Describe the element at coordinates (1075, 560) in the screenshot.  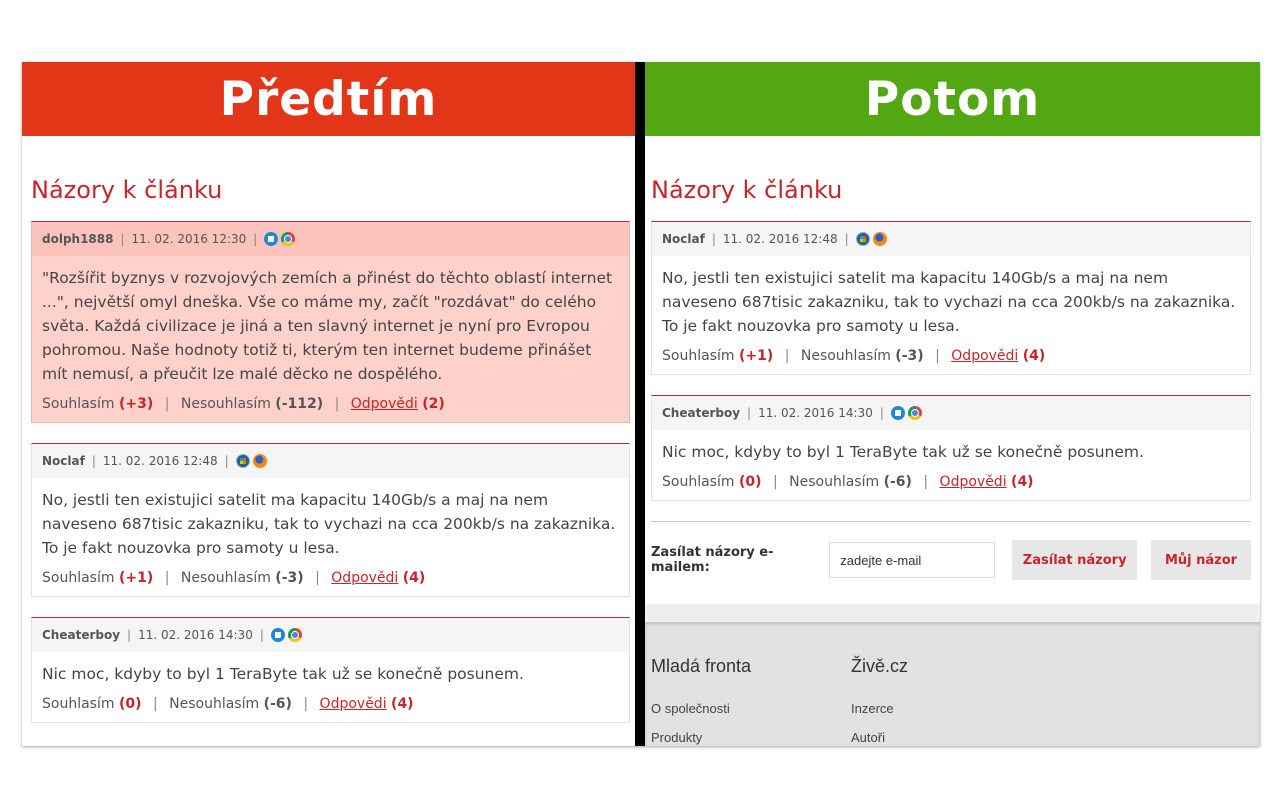
I see `subscribe-button: Zasílat názory` at that location.